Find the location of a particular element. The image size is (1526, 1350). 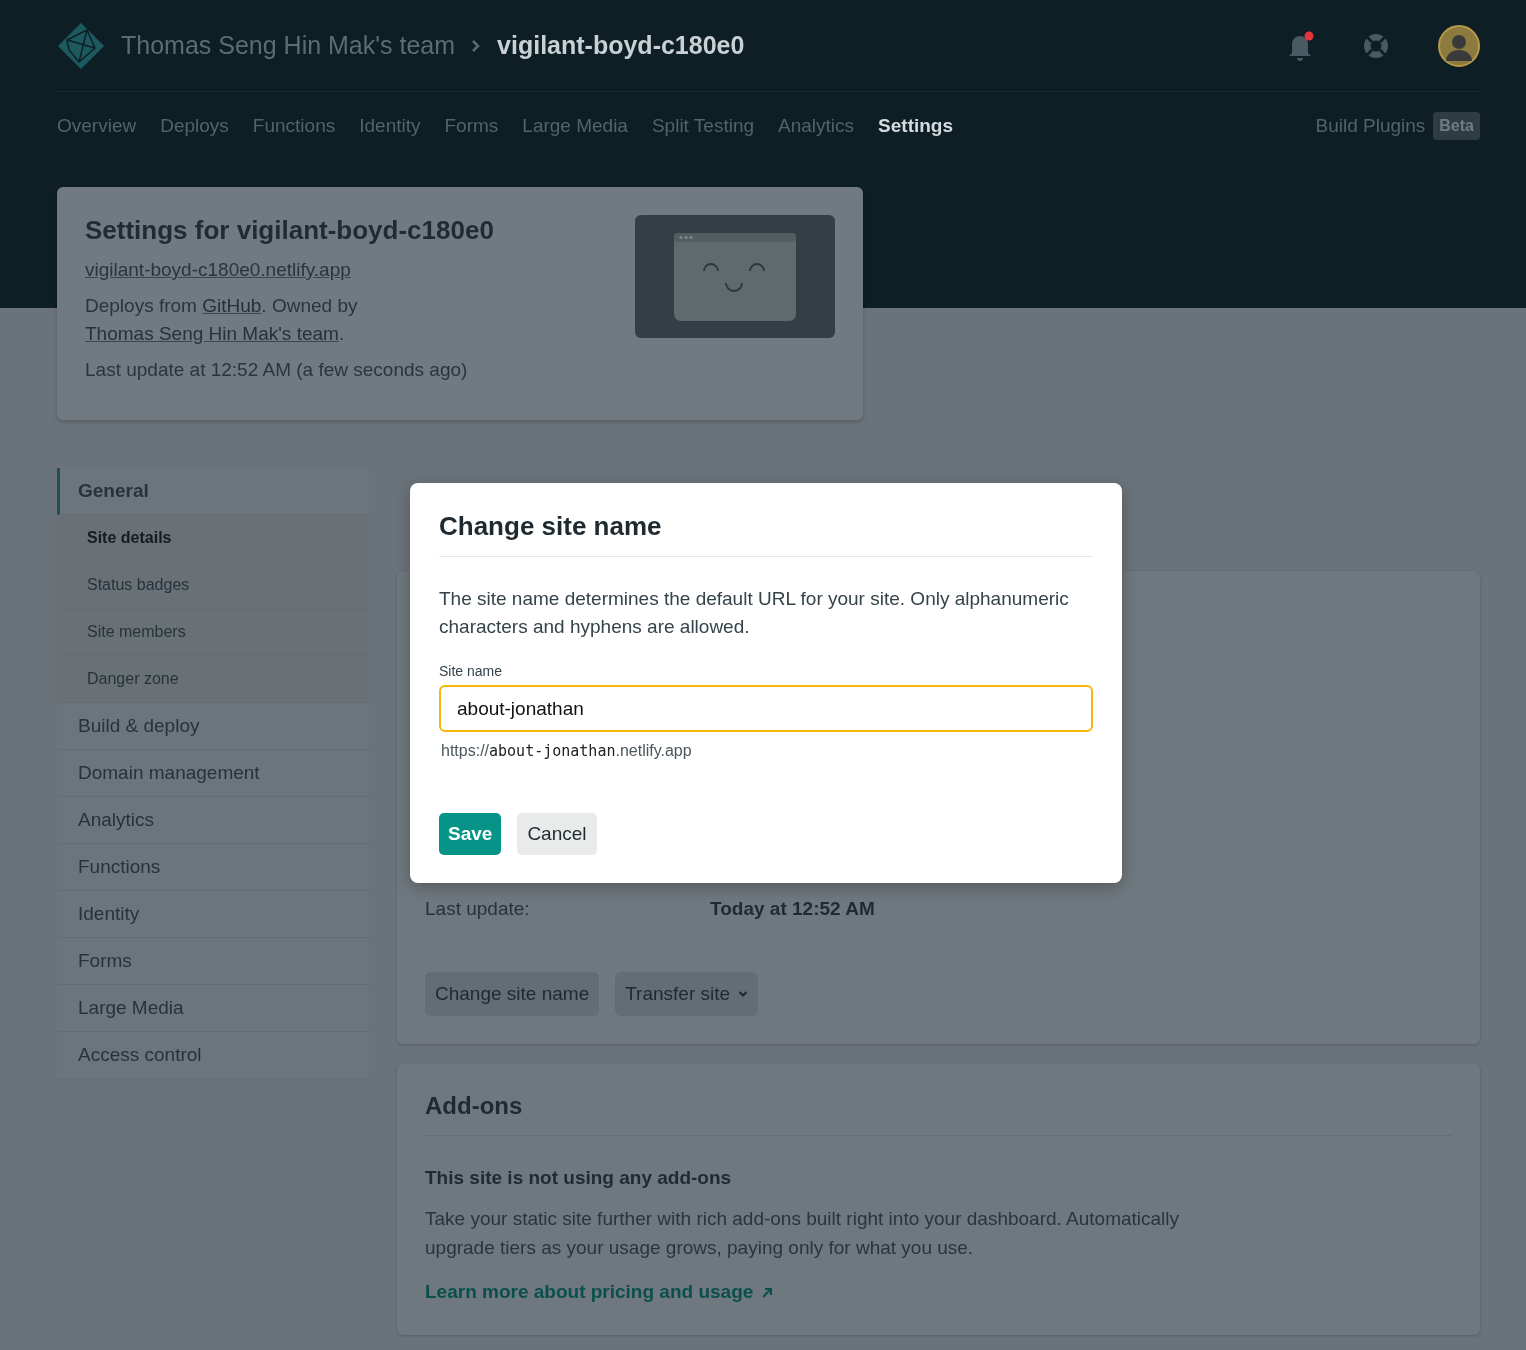

field-value: Today at 12:52 AM is located at coordinates (792, 909).